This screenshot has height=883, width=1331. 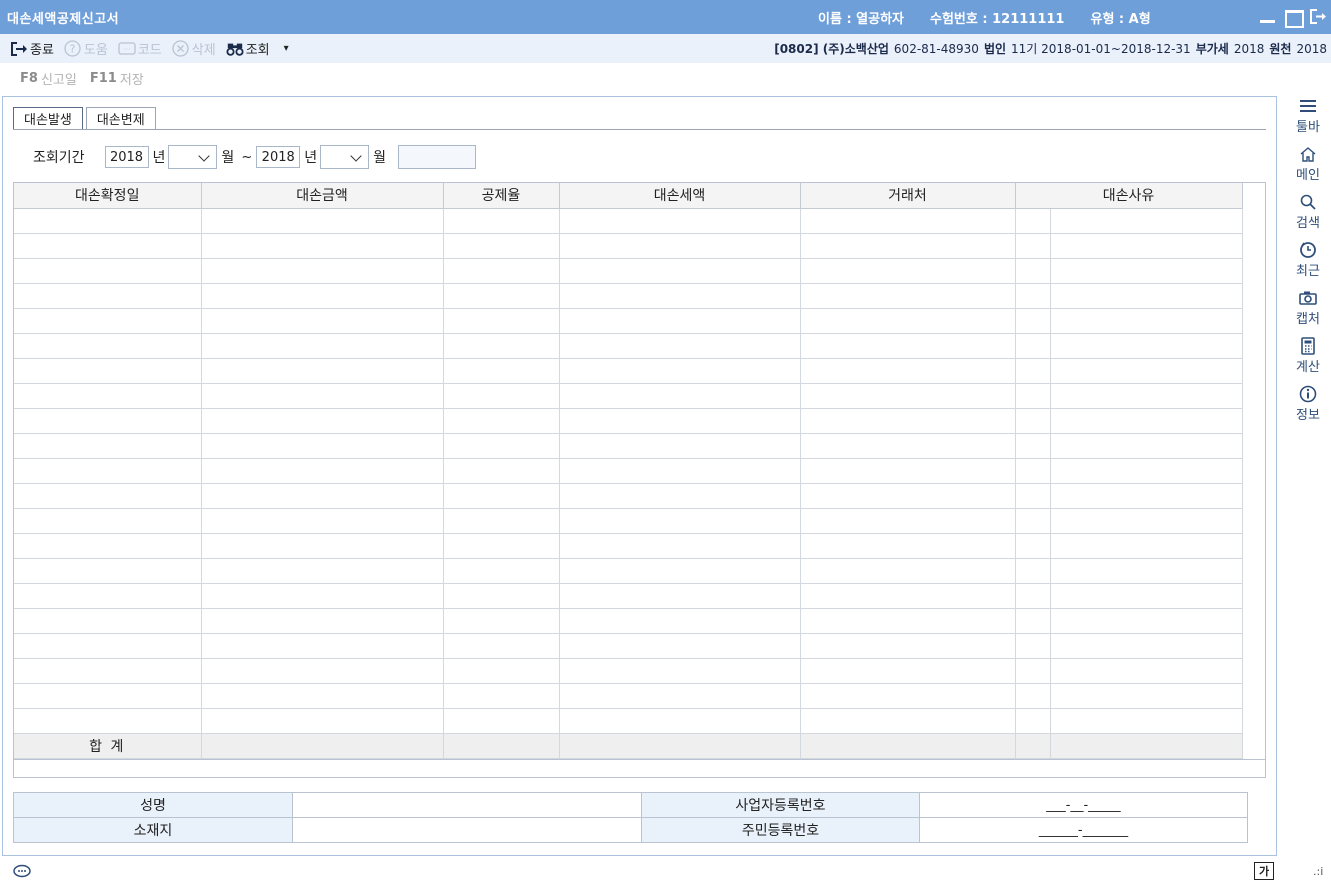 I want to click on bizreg-field: ___-__-_____, so click(x=1083, y=805).